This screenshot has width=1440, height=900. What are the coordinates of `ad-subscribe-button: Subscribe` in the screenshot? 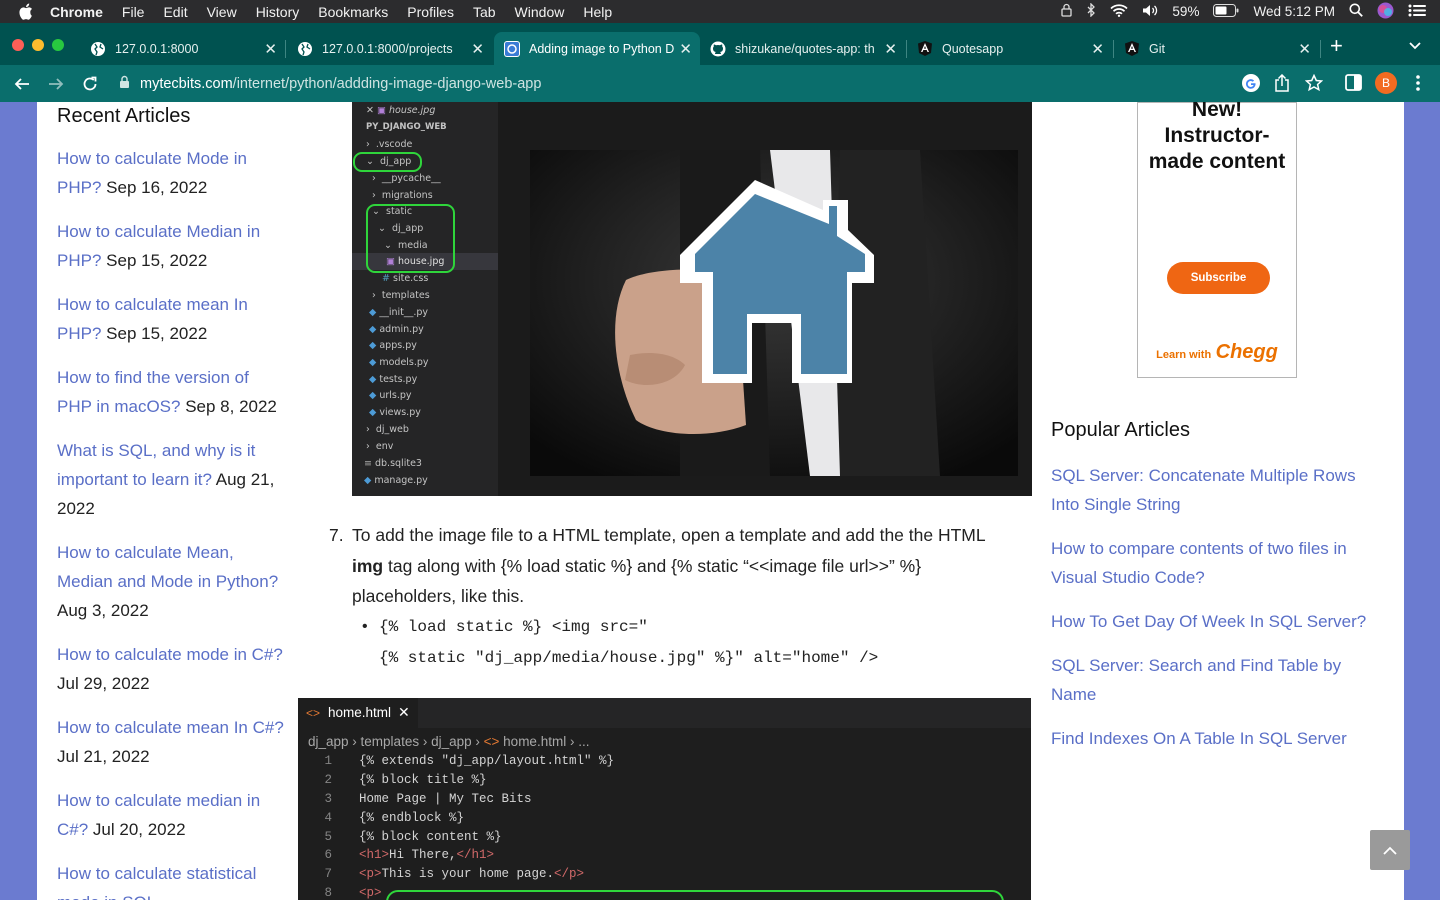 It's located at (1218, 278).